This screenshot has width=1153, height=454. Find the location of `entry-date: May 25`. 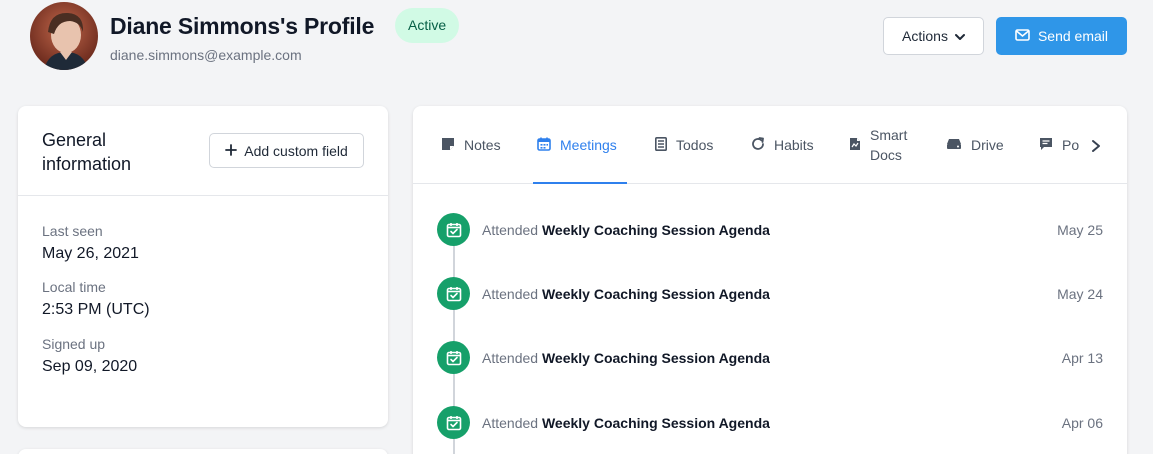

entry-date: May 25 is located at coordinates (1080, 230).